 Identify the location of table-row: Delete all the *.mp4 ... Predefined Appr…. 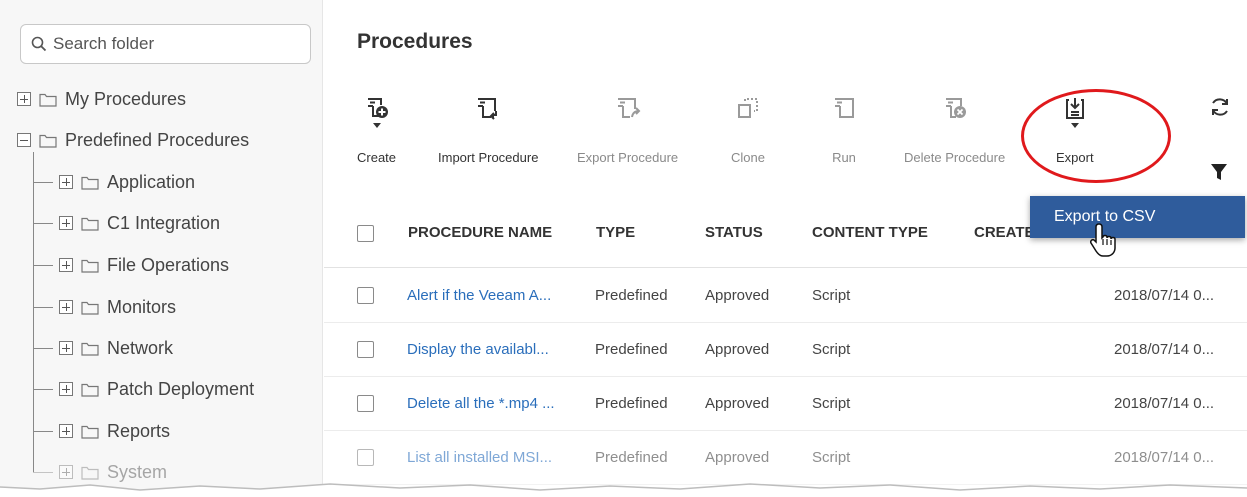
(785, 404).